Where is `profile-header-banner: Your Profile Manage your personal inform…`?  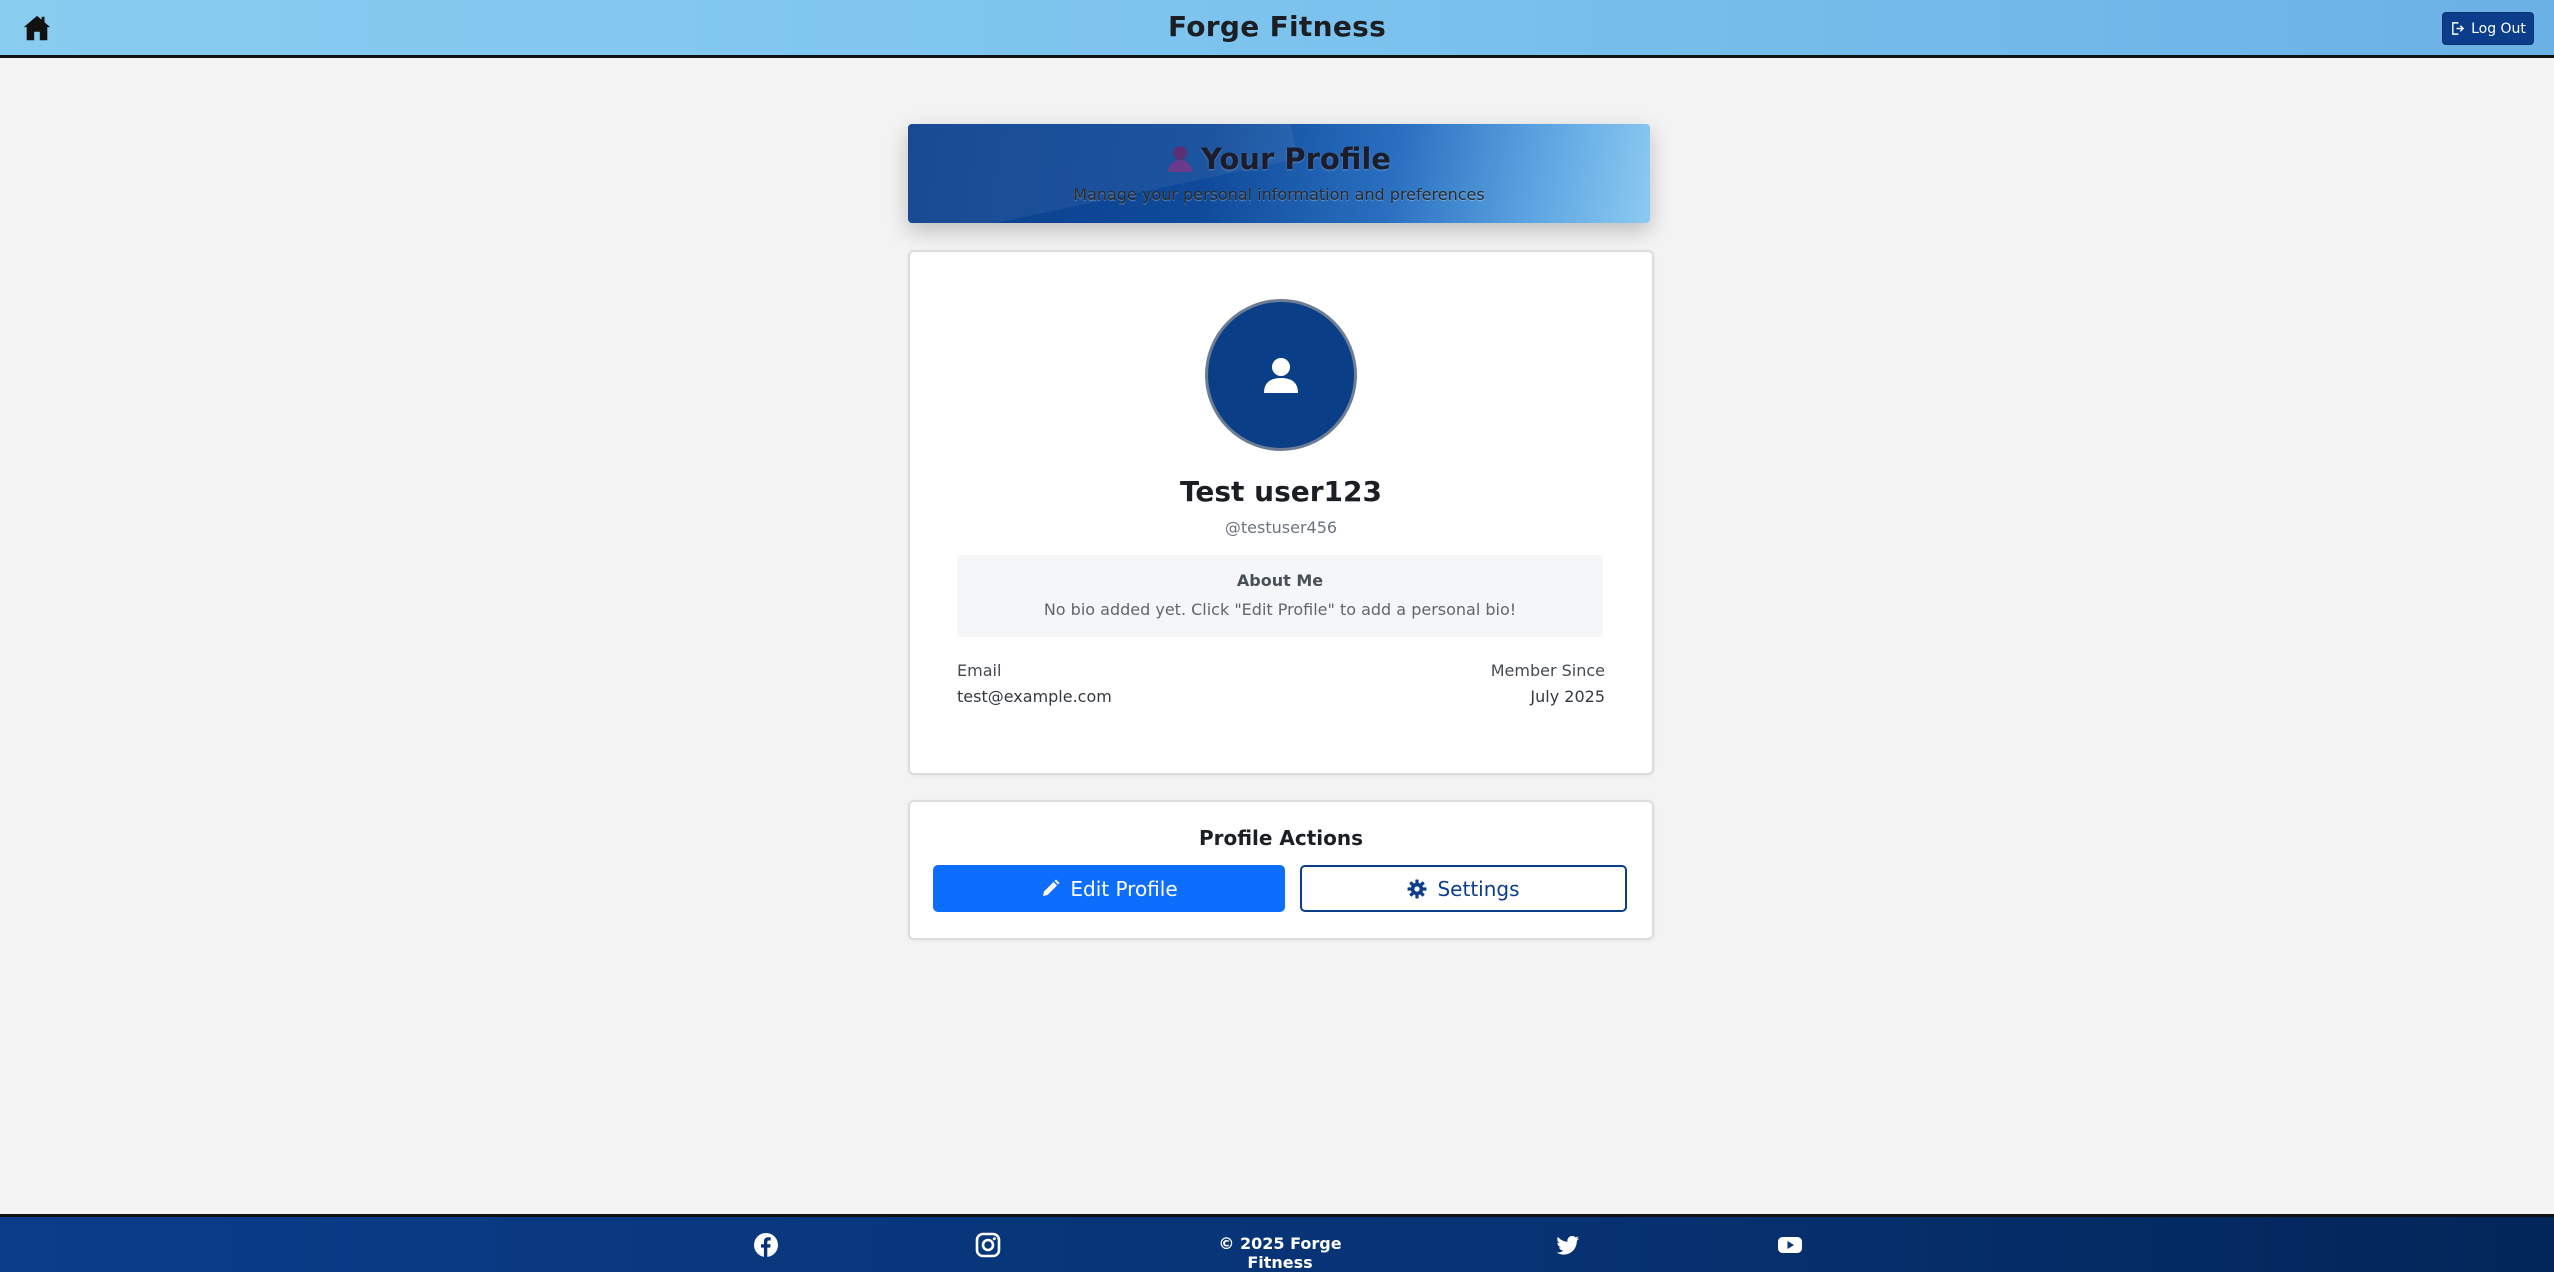 profile-header-banner: Your Profile Manage your personal inform… is located at coordinates (1279, 173).